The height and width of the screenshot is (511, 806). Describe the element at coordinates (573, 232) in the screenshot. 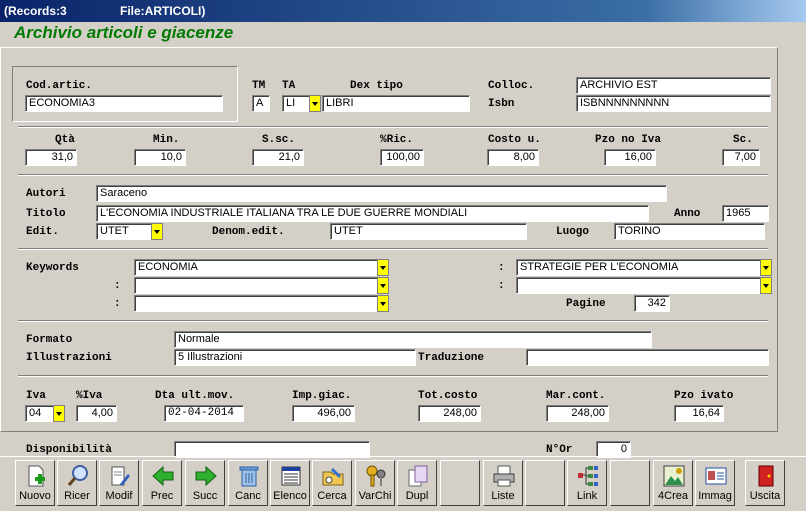

I see `luogo-label: Luogo` at that location.